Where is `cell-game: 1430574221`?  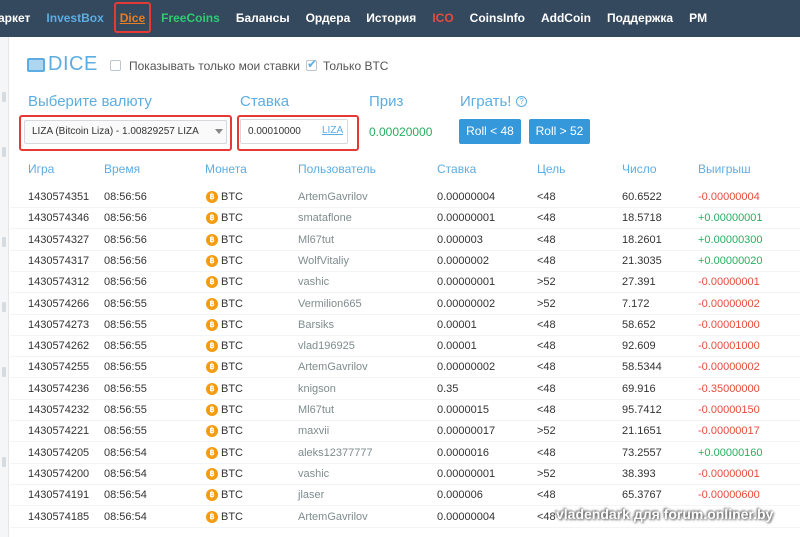 cell-game: 1430574221 is located at coordinates (59, 431).